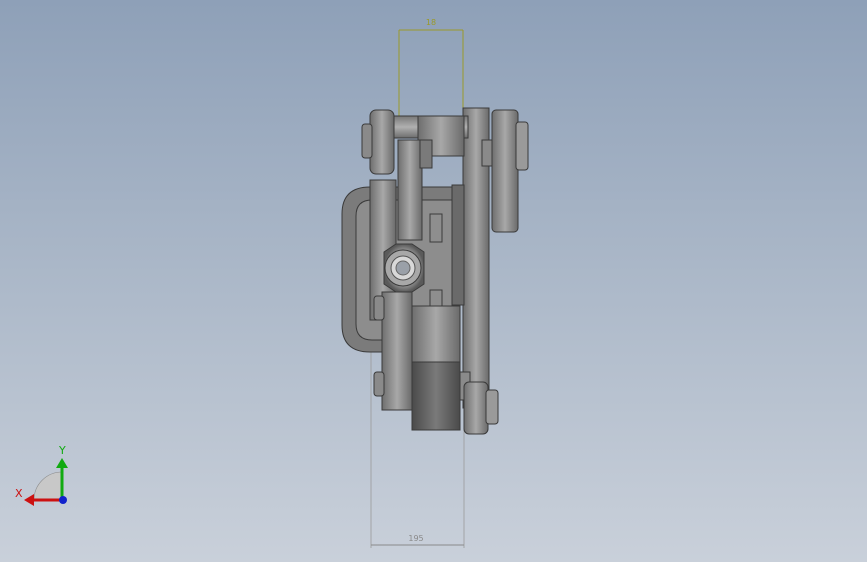 The image size is (867, 562). Describe the element at coordinates (487, 153) in the screenshot. I see `top-right-nut` at that location.